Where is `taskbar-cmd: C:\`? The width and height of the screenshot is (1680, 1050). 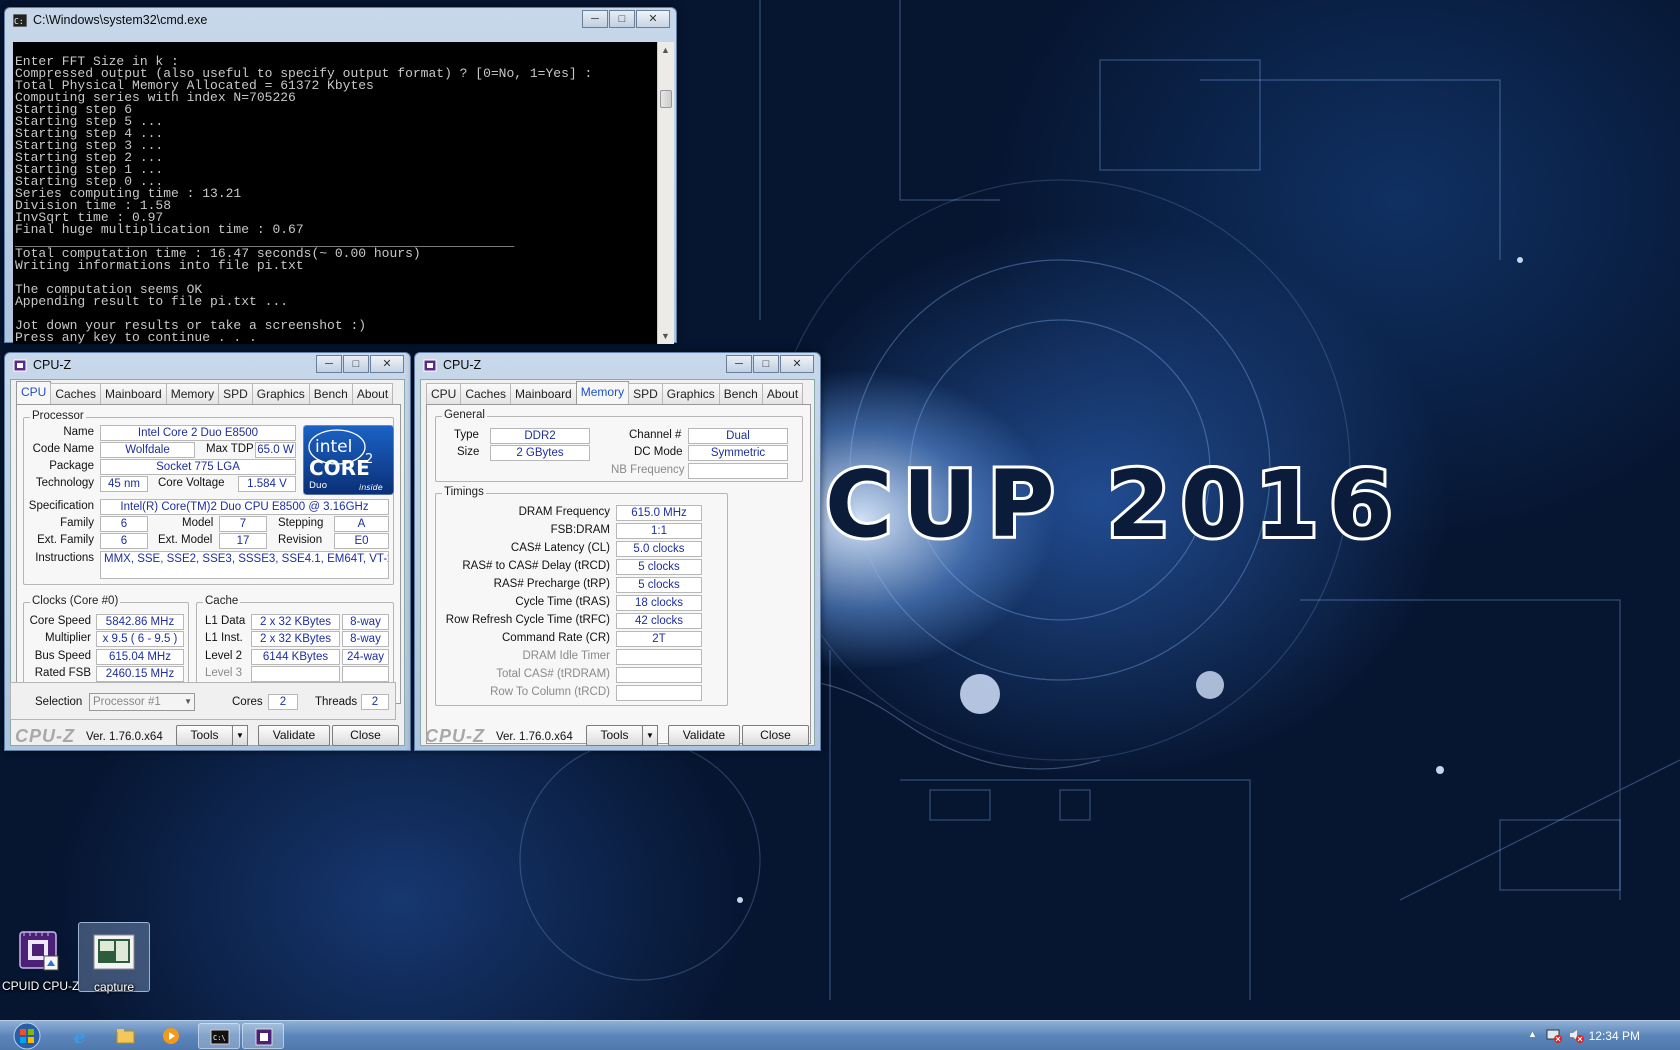 taskbar-cmd: C:\ is located at coordinates (219, 1036).